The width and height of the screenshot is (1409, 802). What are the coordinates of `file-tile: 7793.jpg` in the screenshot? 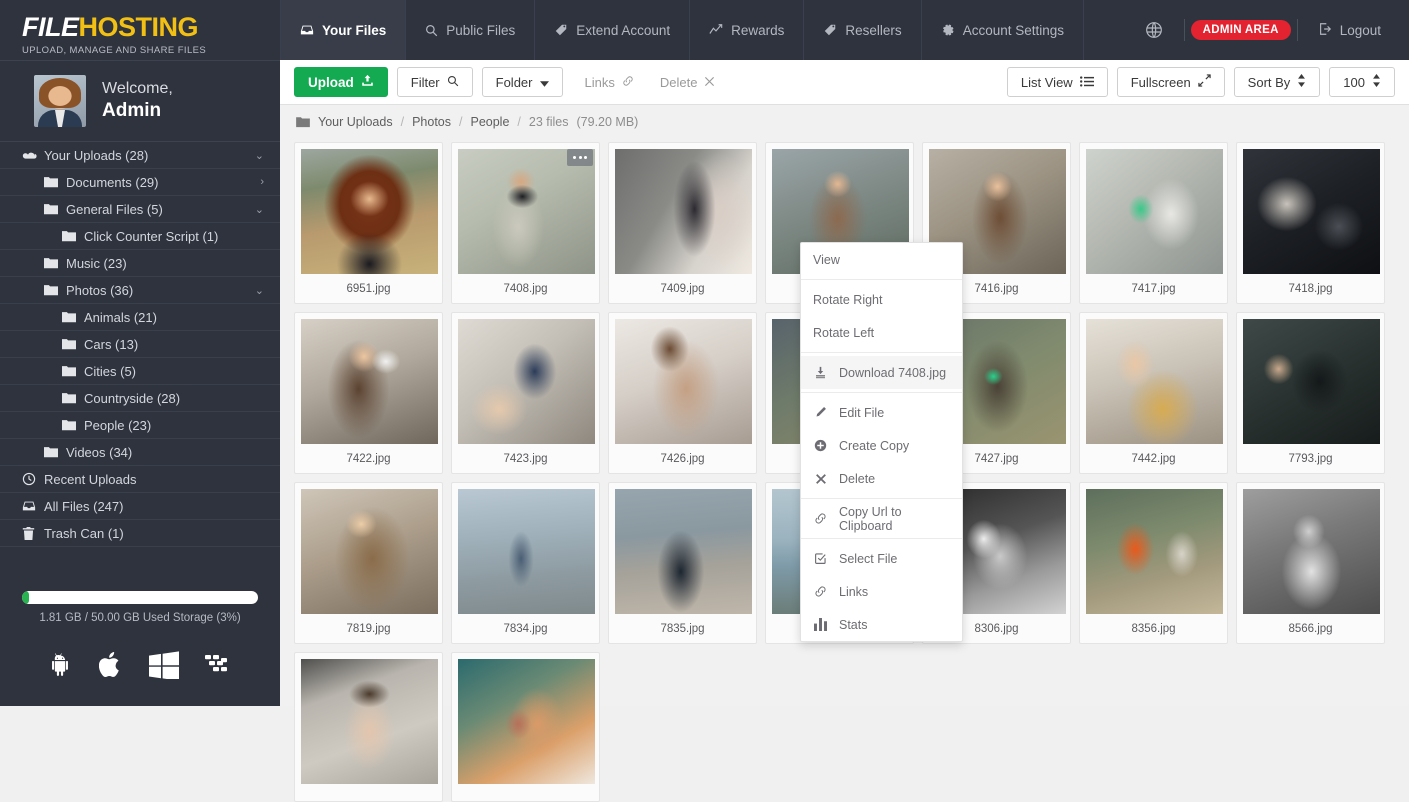 It's located at (1310, 393).